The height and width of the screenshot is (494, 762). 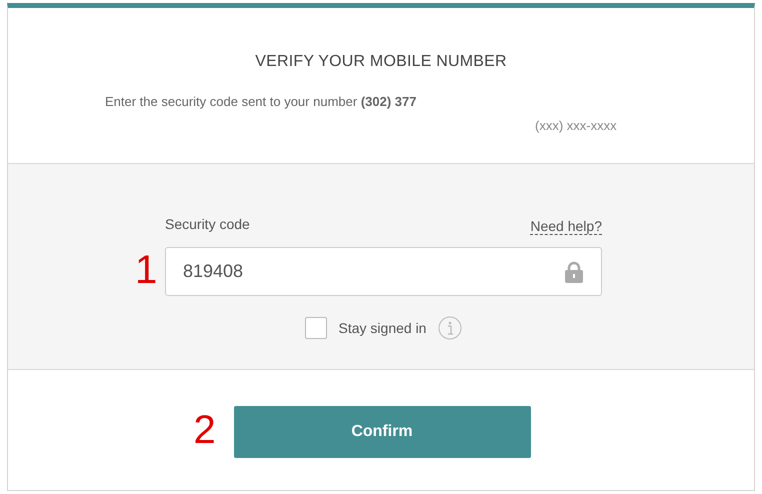 What do you see at coordinates (381, 62) in the screenshot?
I see `page-title: VERIFY YOUR MOBILE NUMBER` at bounding box center [381, 62].